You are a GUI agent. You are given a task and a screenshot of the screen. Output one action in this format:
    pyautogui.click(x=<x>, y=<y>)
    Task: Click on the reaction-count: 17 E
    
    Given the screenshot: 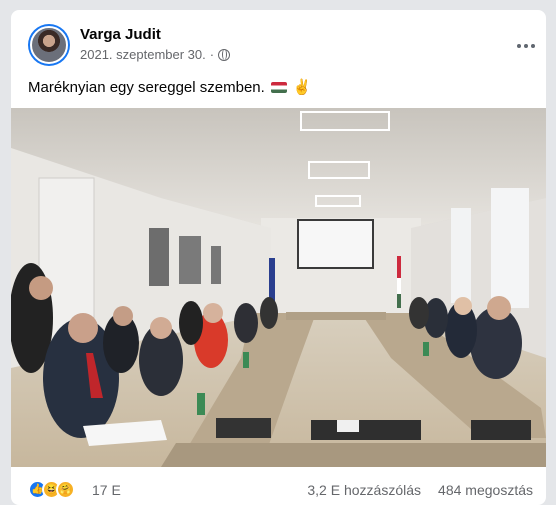 What is the action you would take?
    pyautogui.click(x=106, y=490)
    